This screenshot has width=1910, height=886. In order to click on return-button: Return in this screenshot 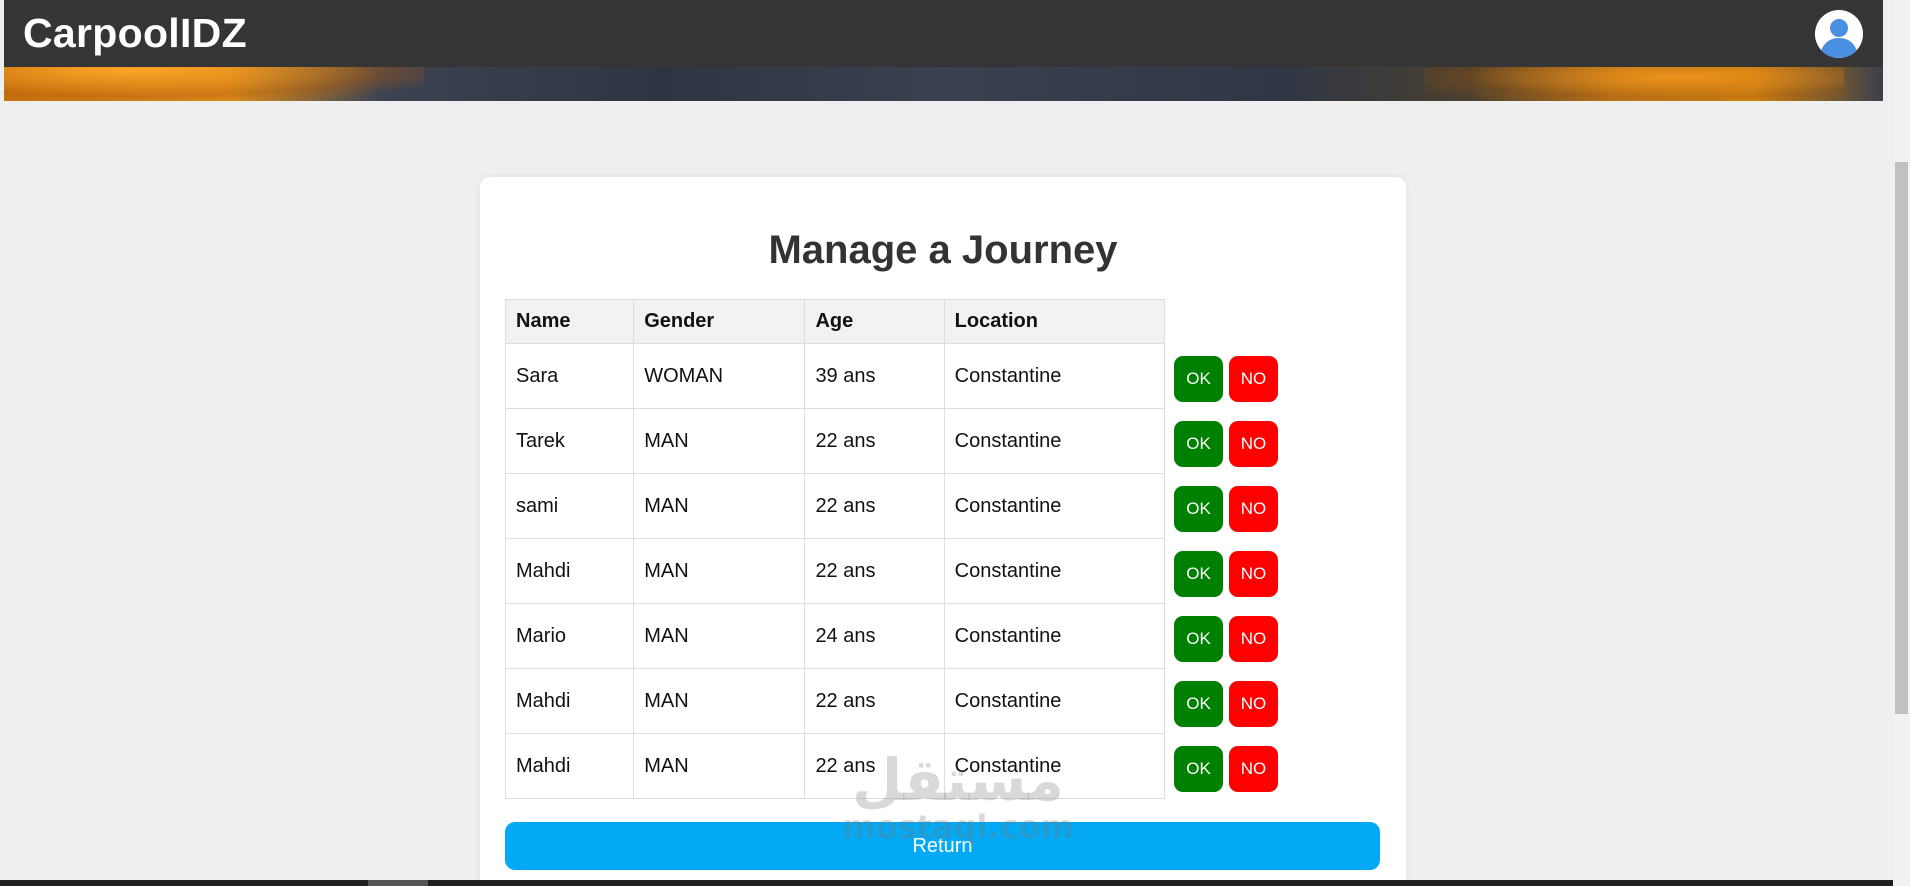, I will do `click(942, 846)`.